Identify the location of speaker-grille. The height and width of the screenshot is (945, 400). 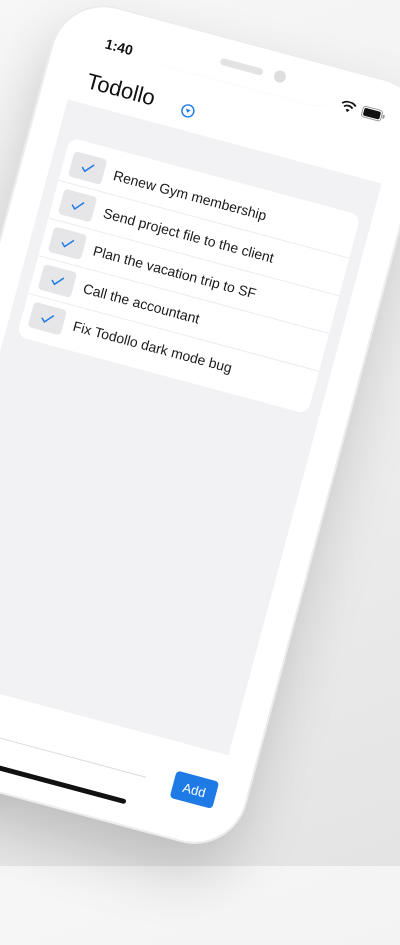
(241, 66).